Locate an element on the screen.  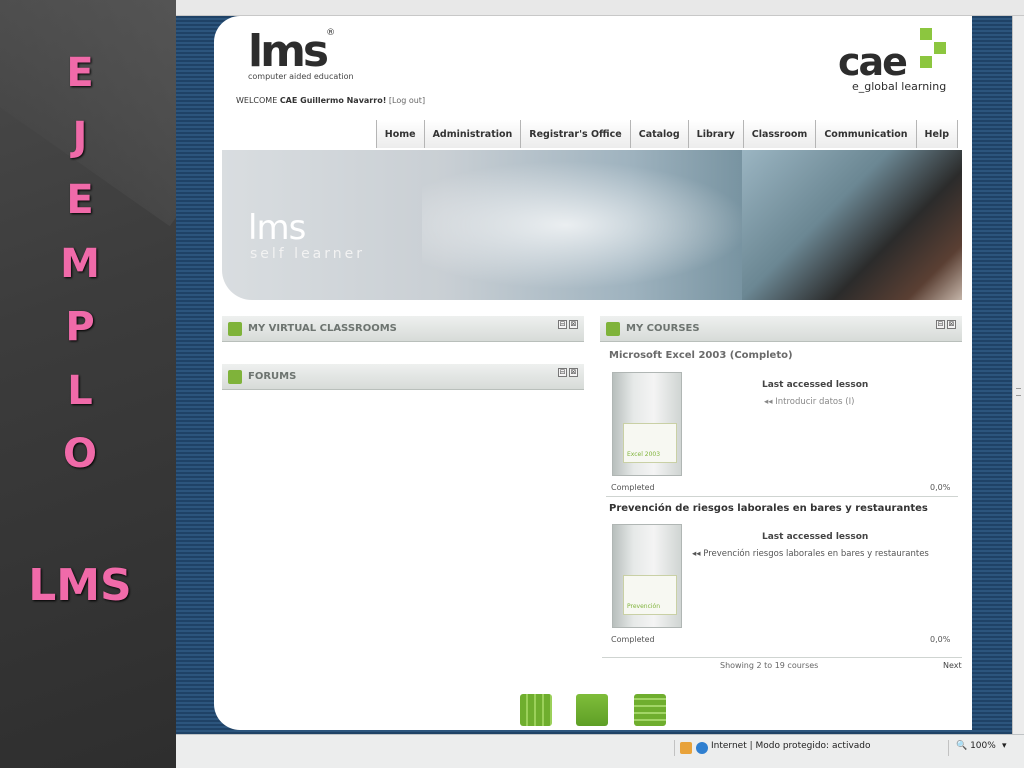
course-box-prevencion: Prevención is located at coordinates (647, 576).